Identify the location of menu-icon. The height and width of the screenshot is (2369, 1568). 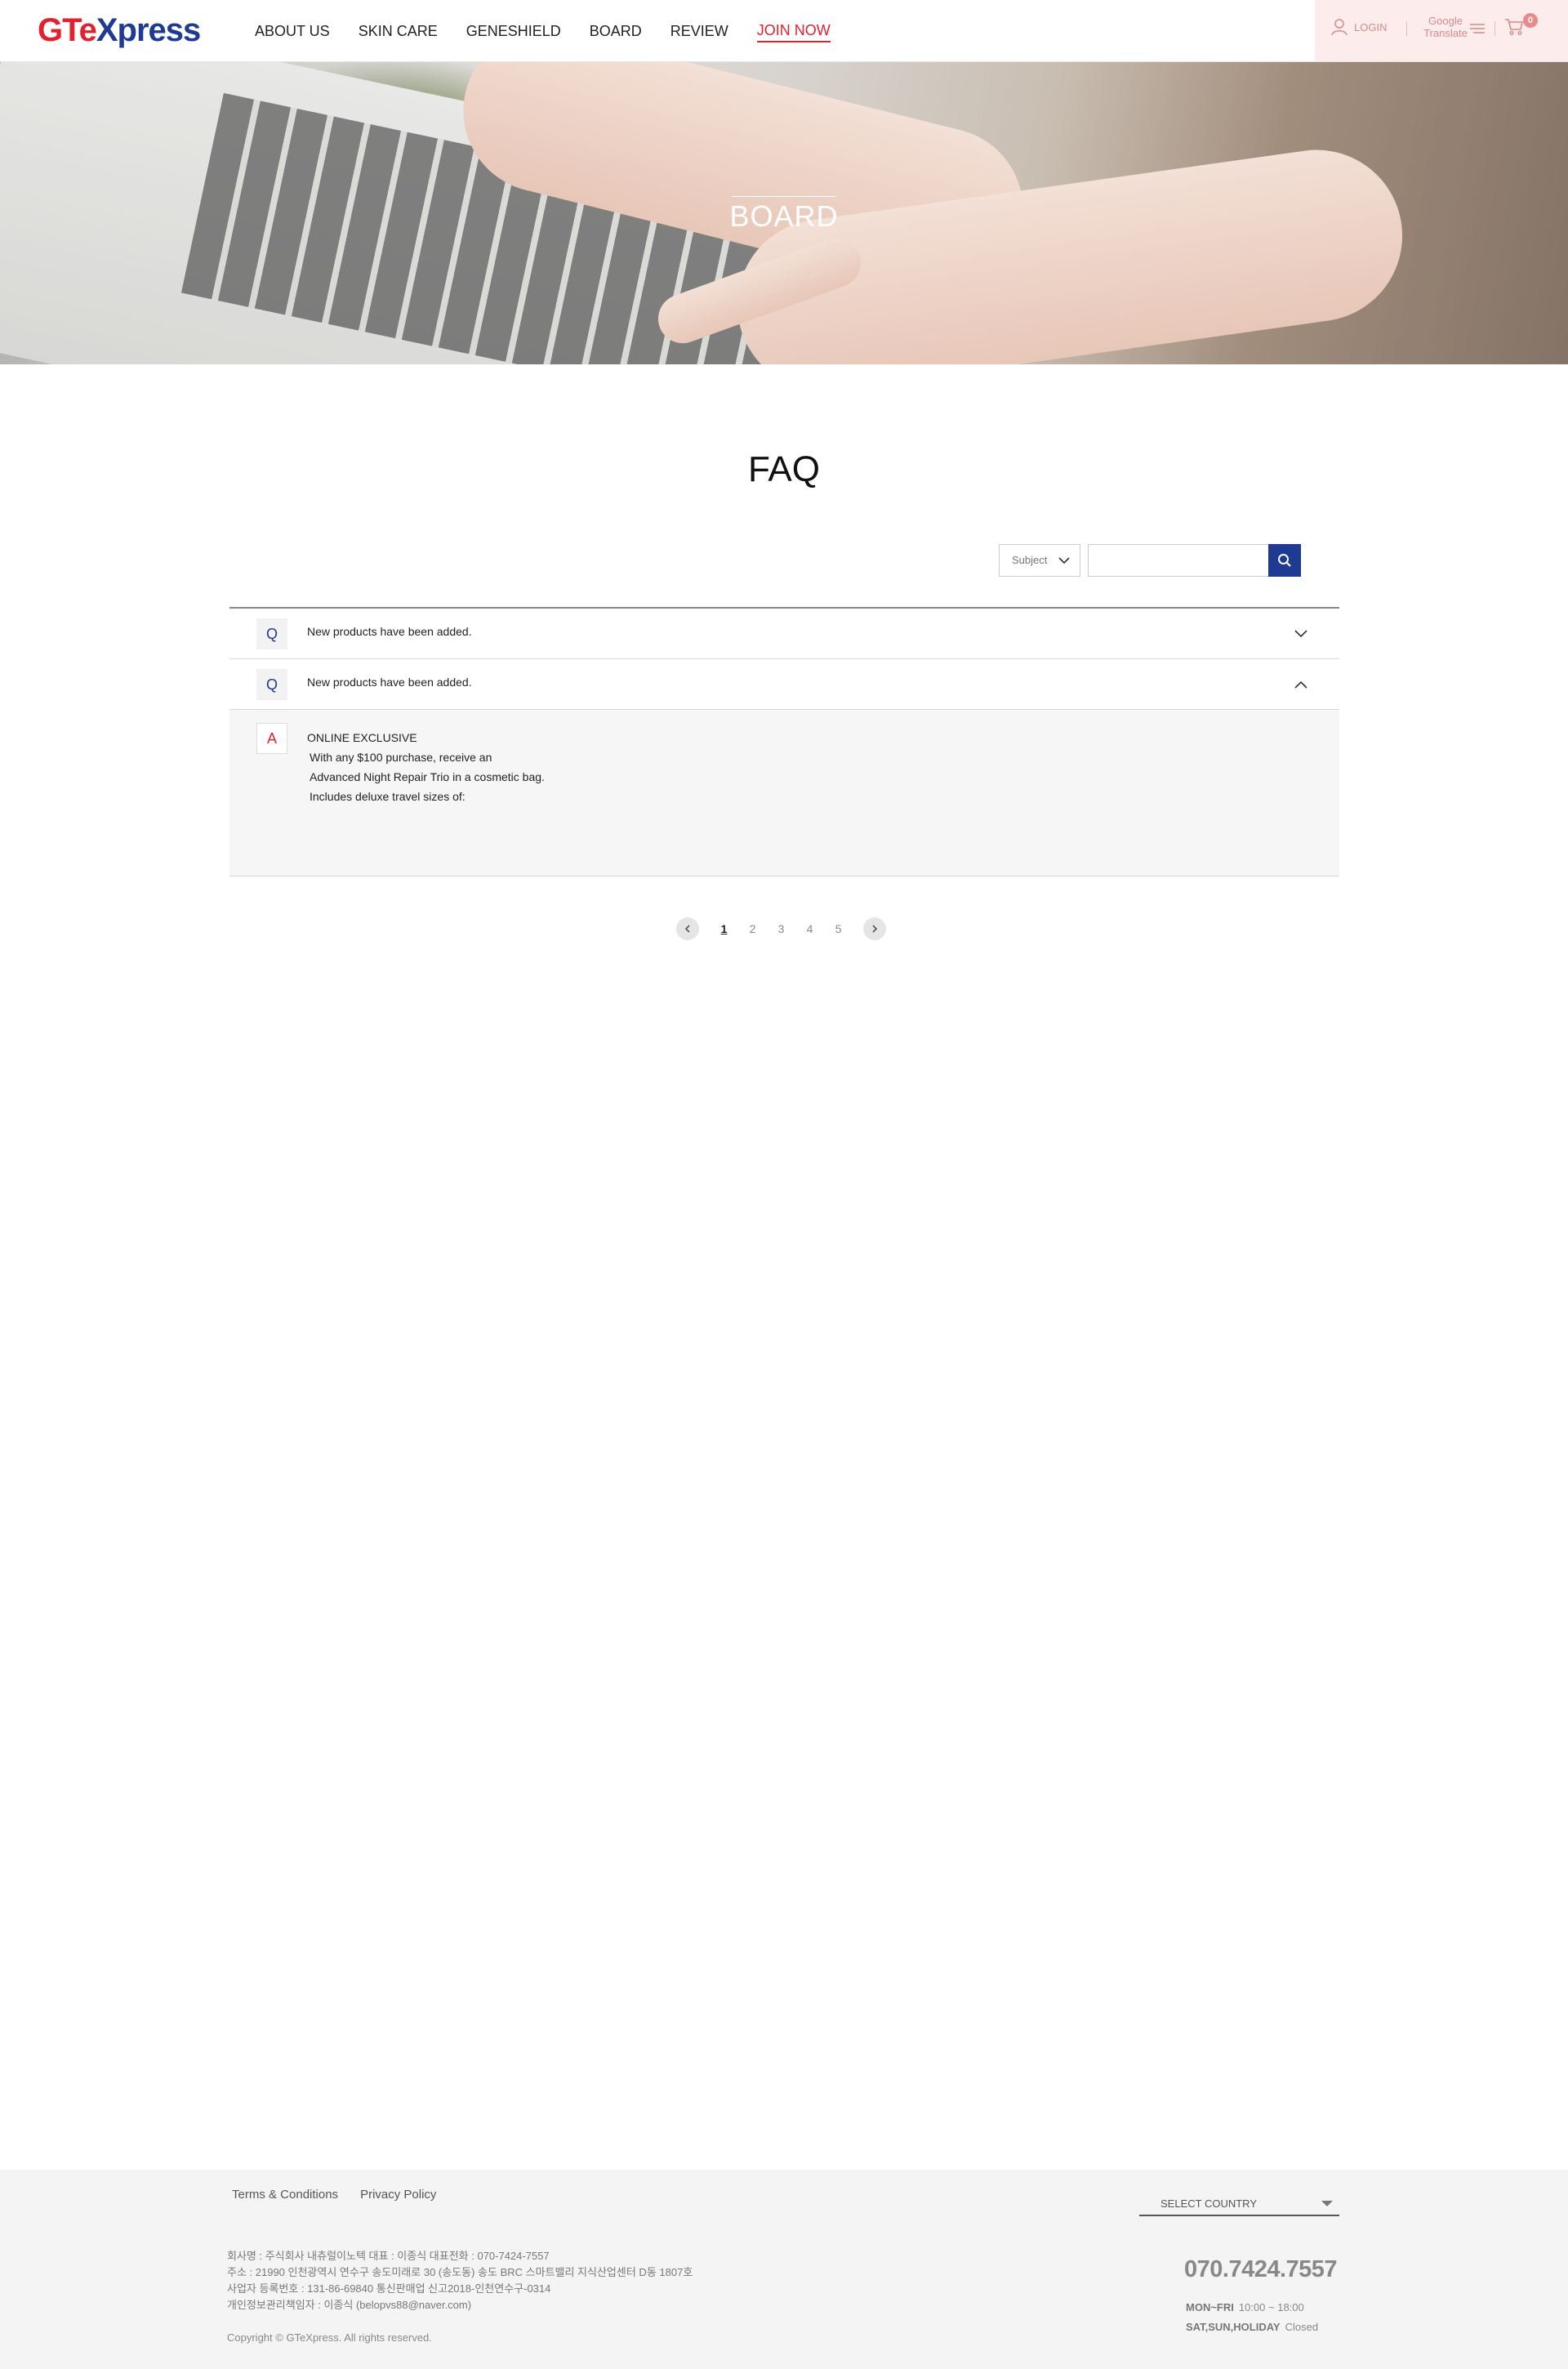
(1477, 30).